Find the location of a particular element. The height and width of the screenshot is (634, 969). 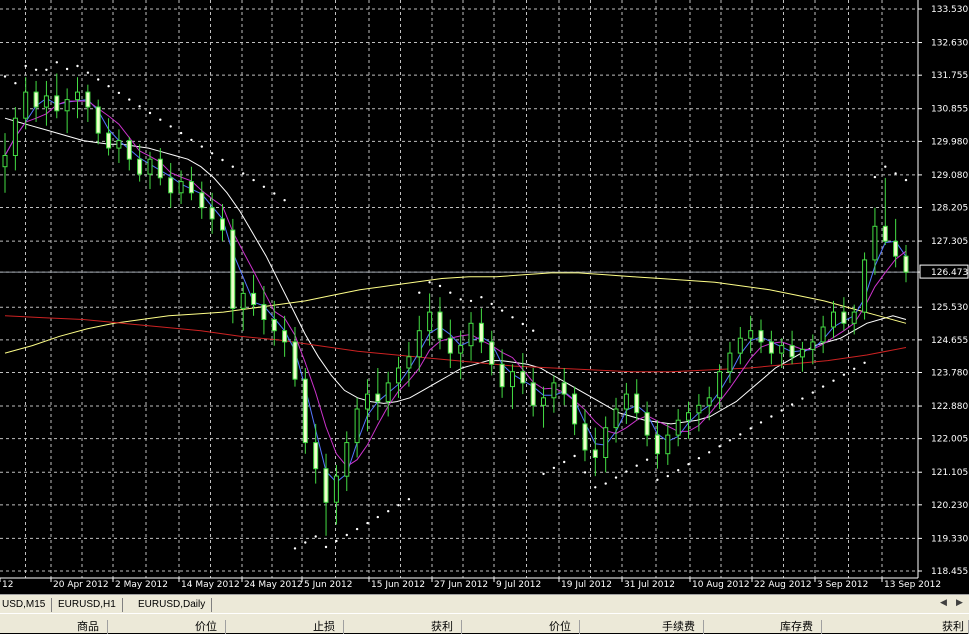

price-label: 133.530 is located at coordinates (949, 10).